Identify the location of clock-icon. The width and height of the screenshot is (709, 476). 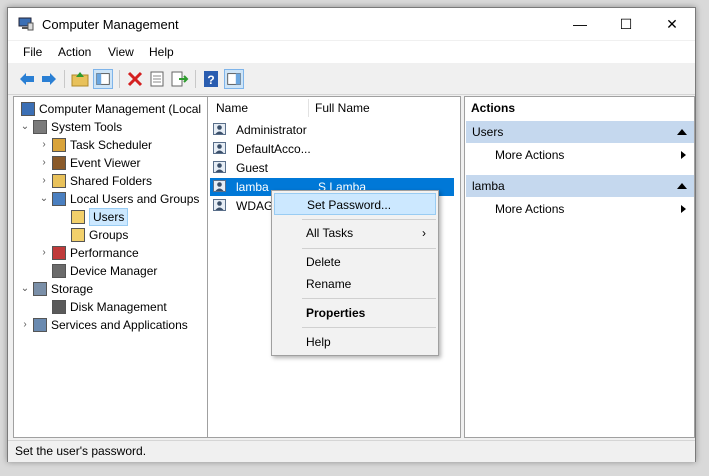
(59, 145).